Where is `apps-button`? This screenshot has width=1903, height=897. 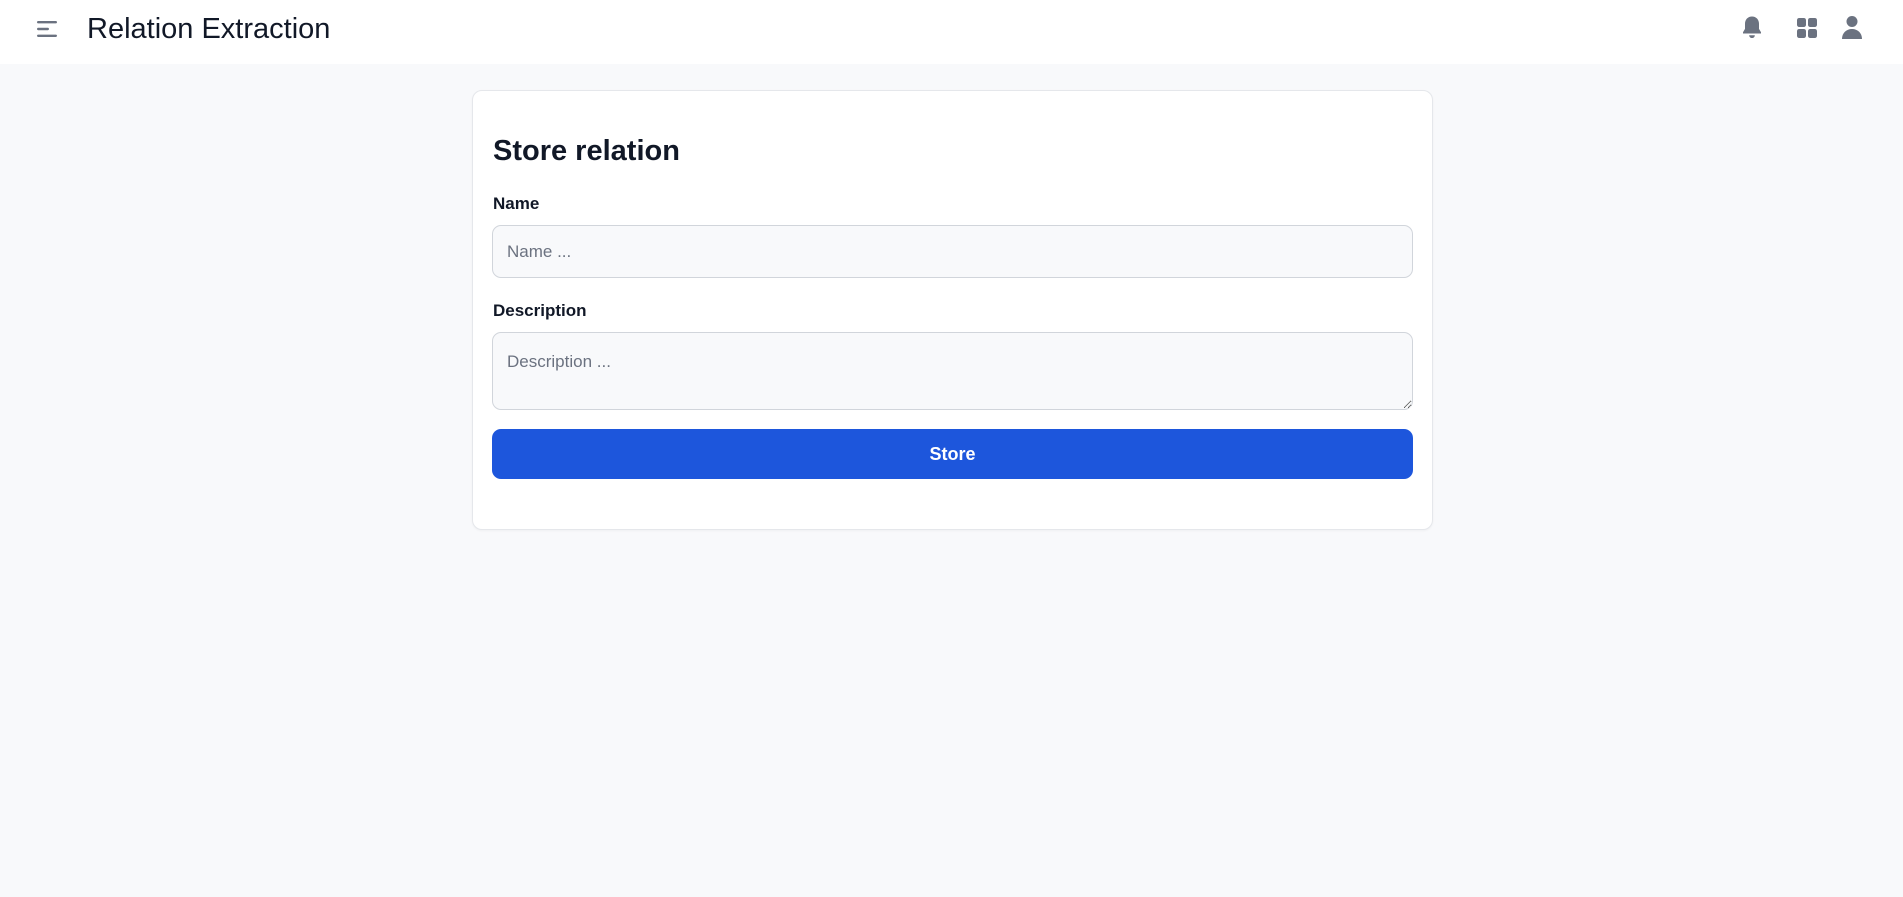
apps-button is located at coordinates (1807, 28).